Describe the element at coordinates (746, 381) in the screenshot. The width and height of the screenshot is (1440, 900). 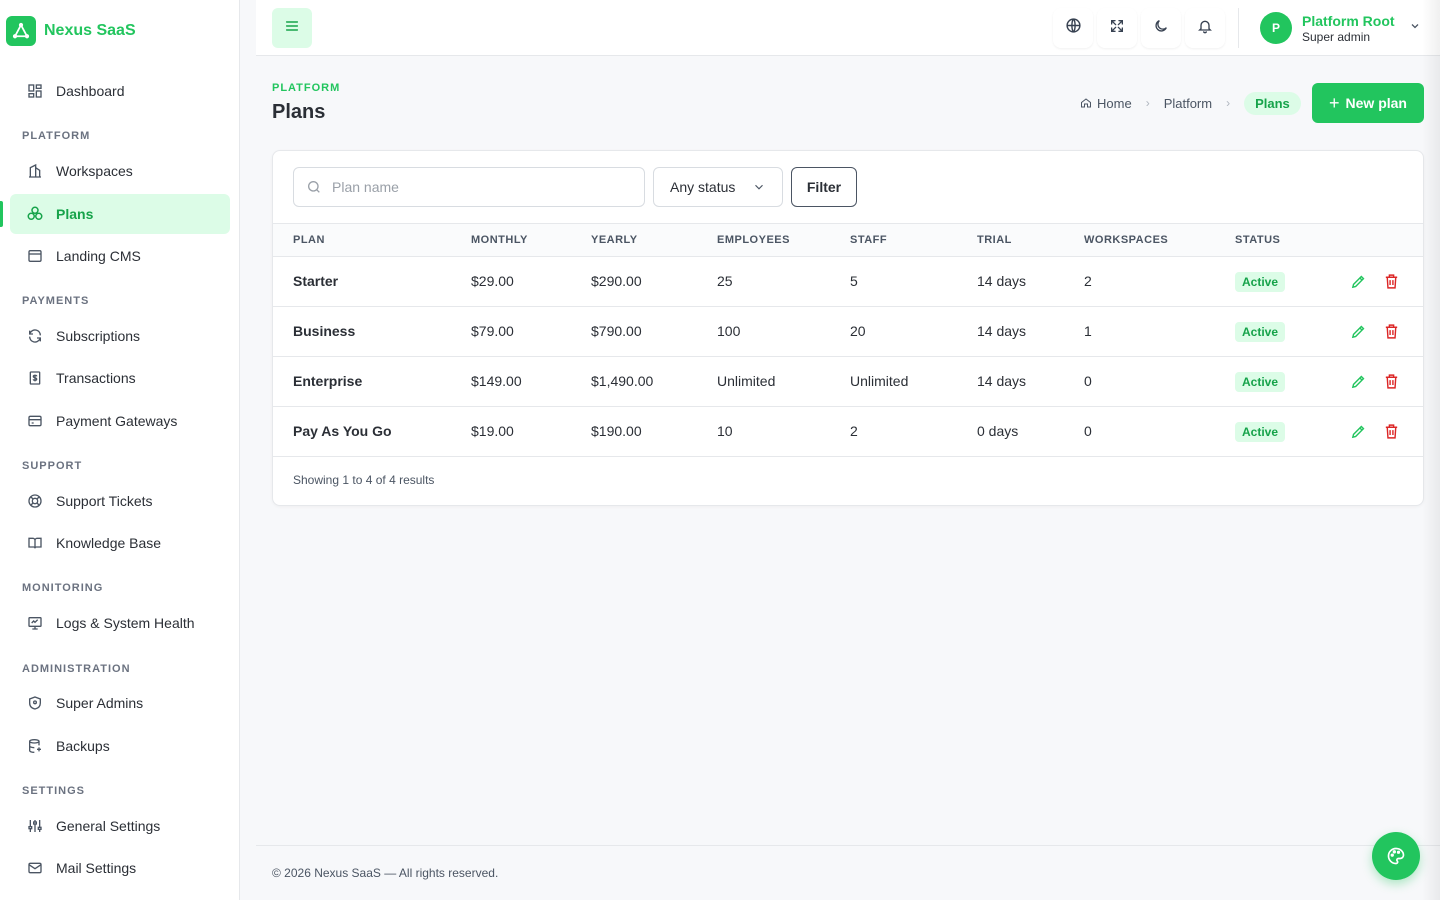
I see `plan-employees: Unlimited` at that location.